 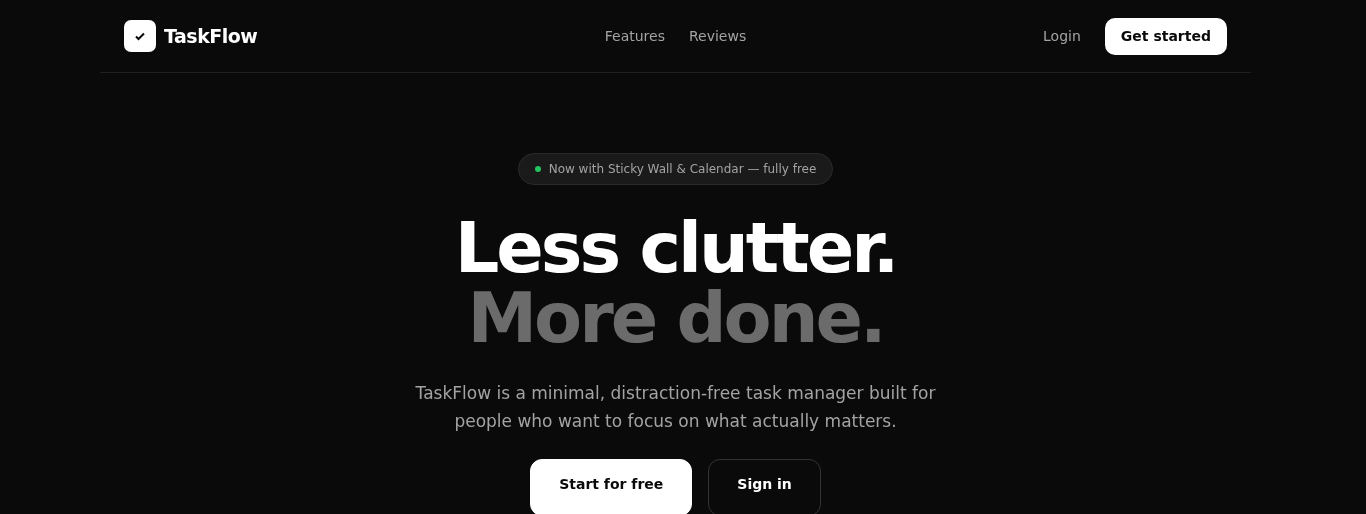 What do you see at coordinates (140, 36) in the screenshot?
I see `logo-icon` at bounding box center [140, 36].